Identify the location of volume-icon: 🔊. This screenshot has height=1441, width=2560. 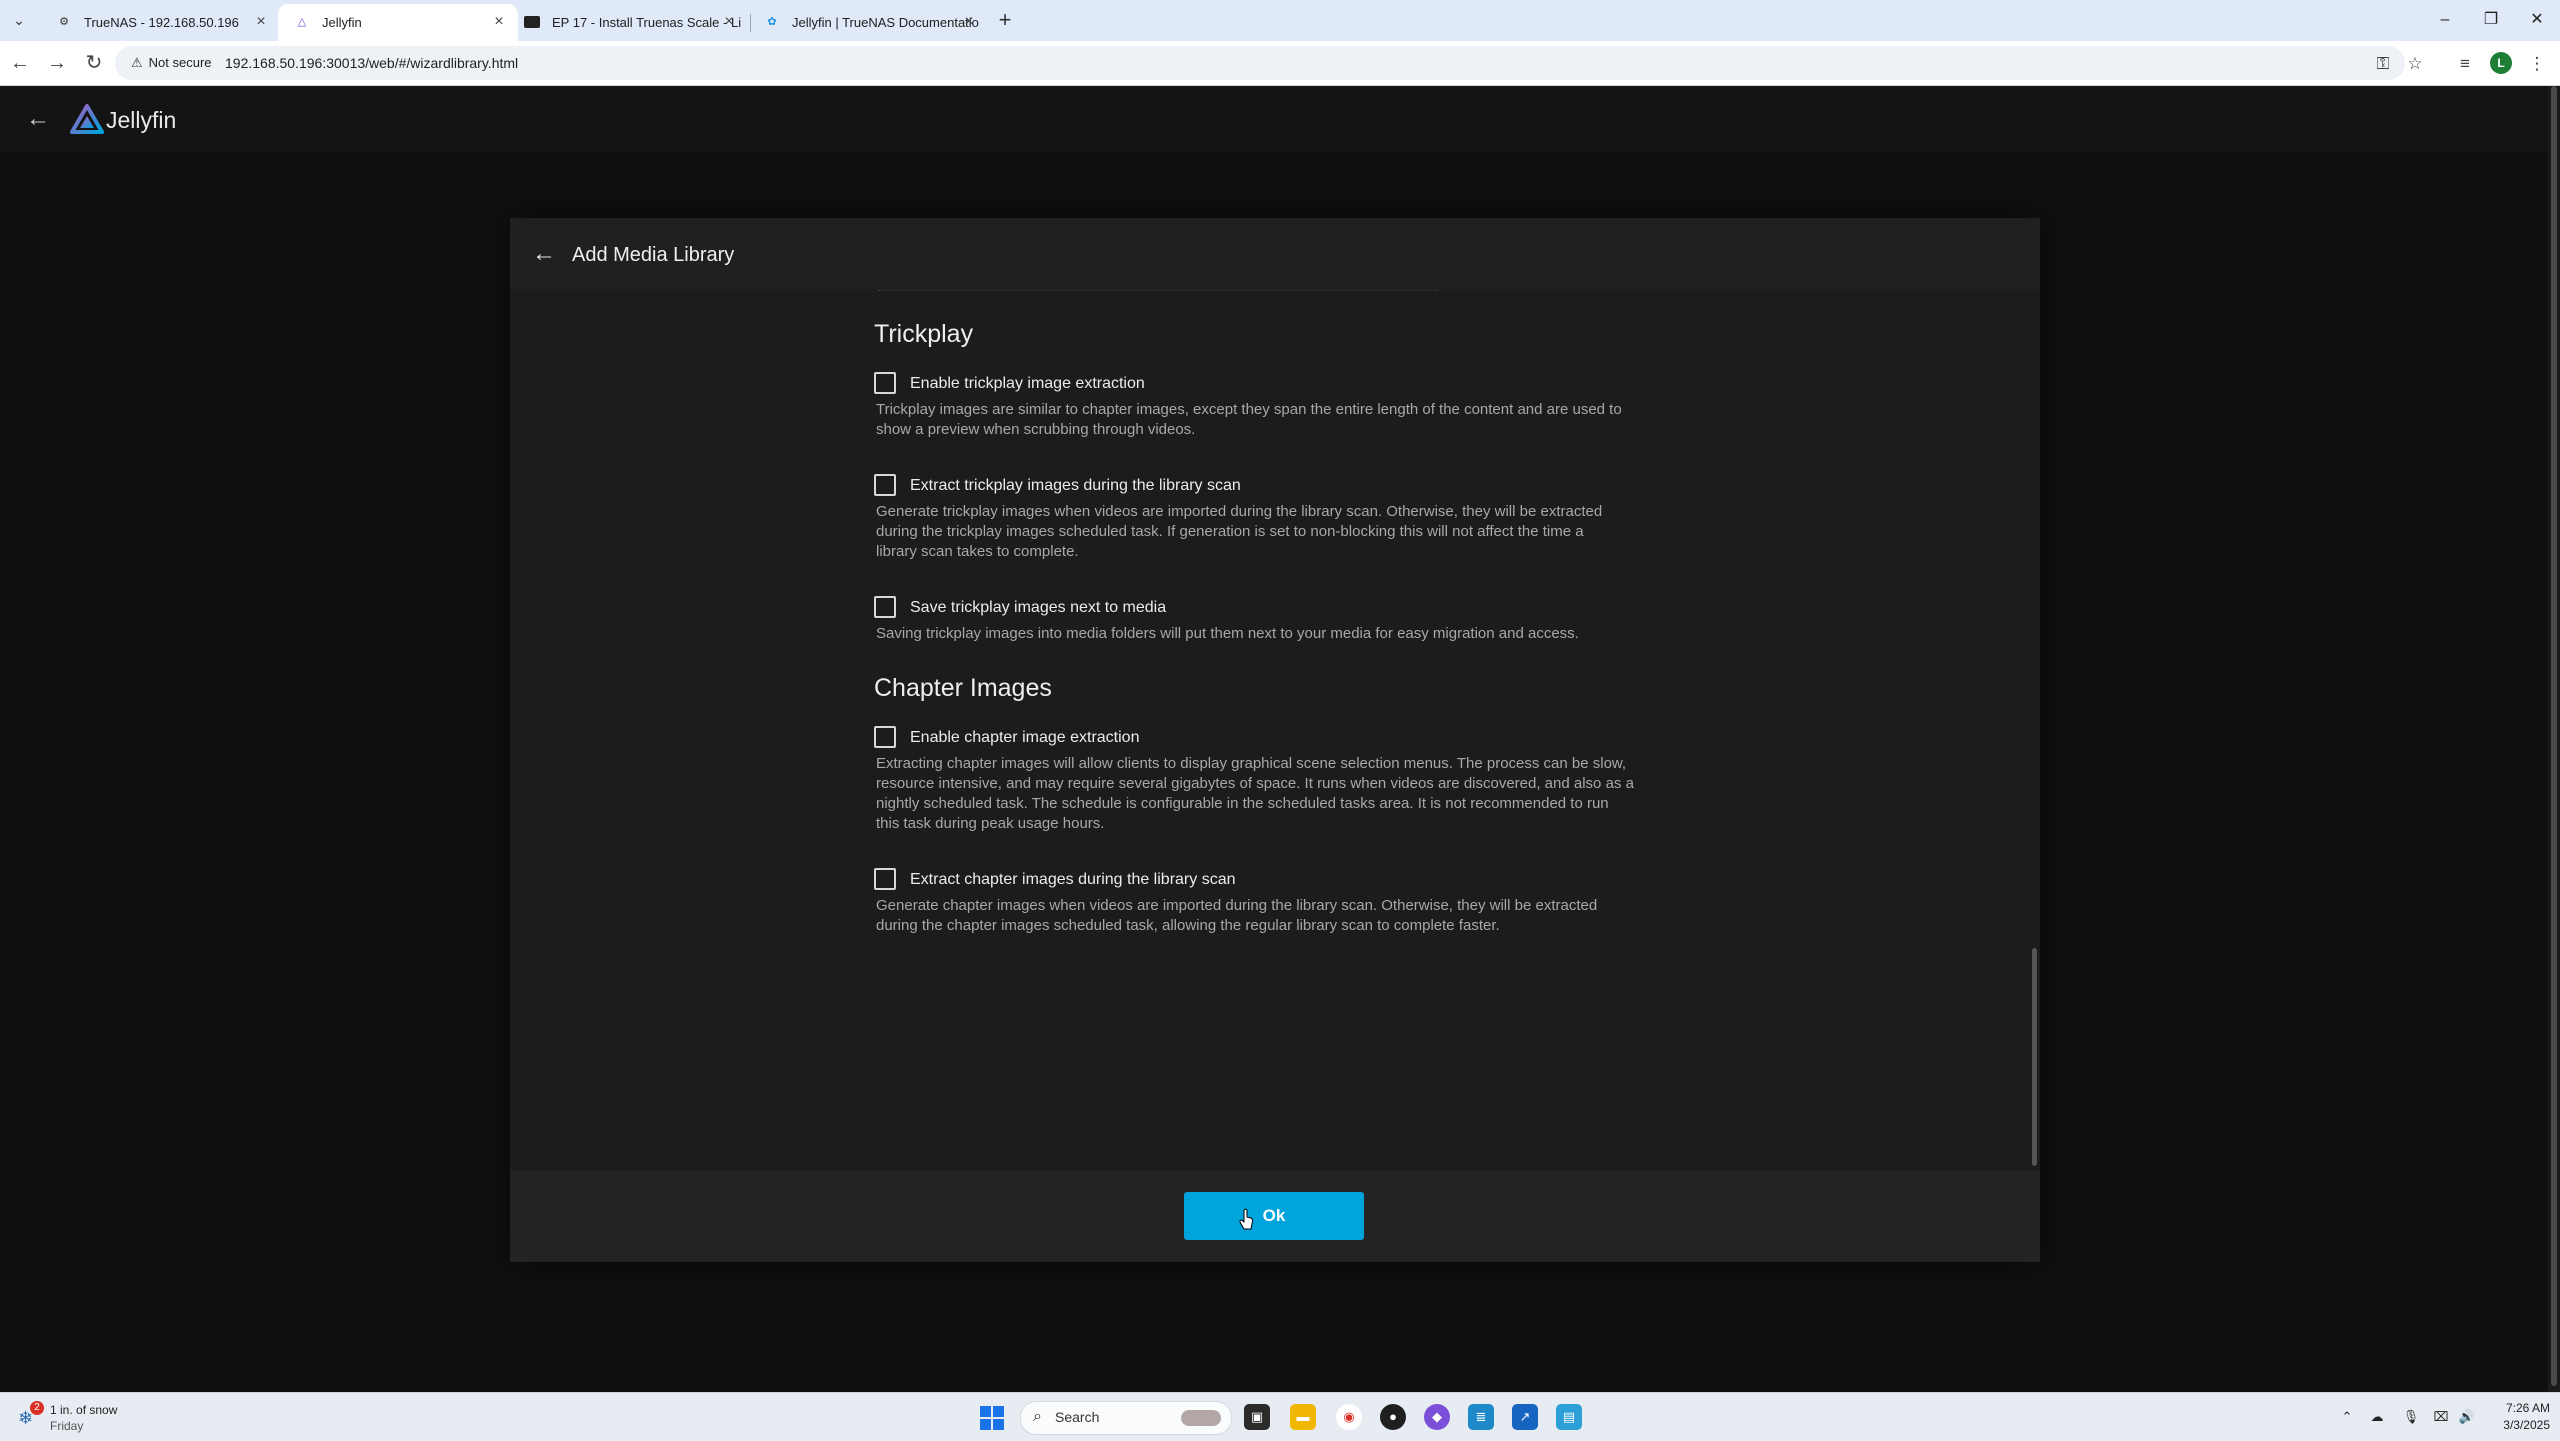
(2467, 1417).